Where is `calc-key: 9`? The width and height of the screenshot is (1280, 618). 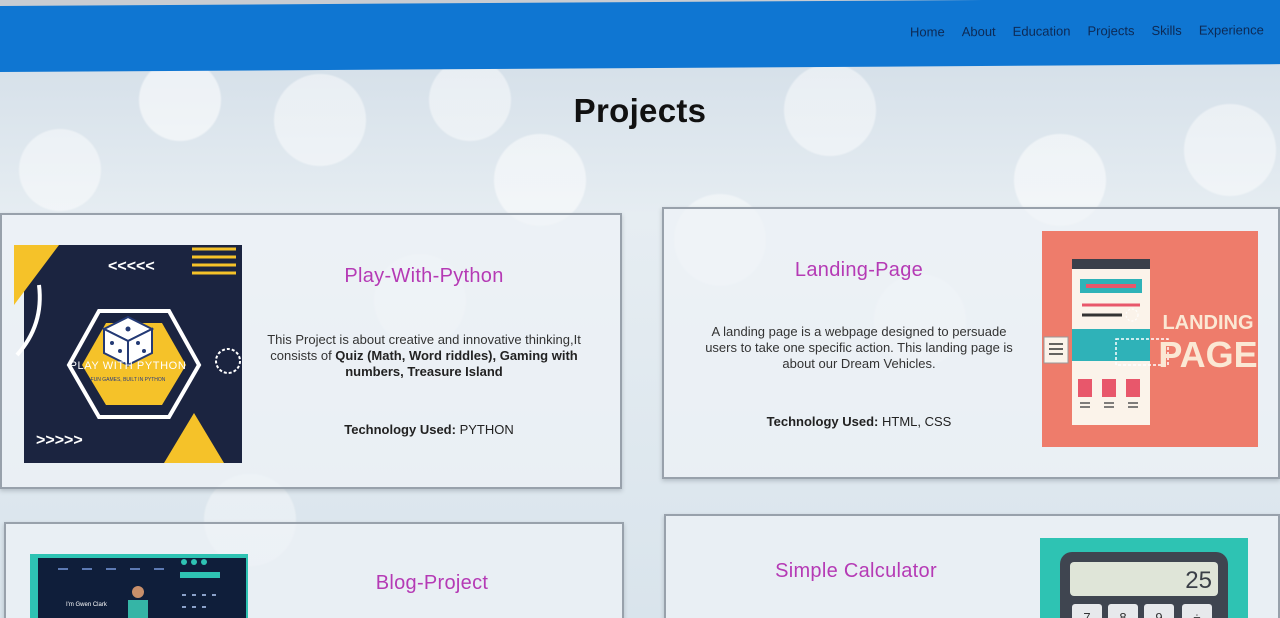 calc-key: 9 is located at coordinates (1158, 614).